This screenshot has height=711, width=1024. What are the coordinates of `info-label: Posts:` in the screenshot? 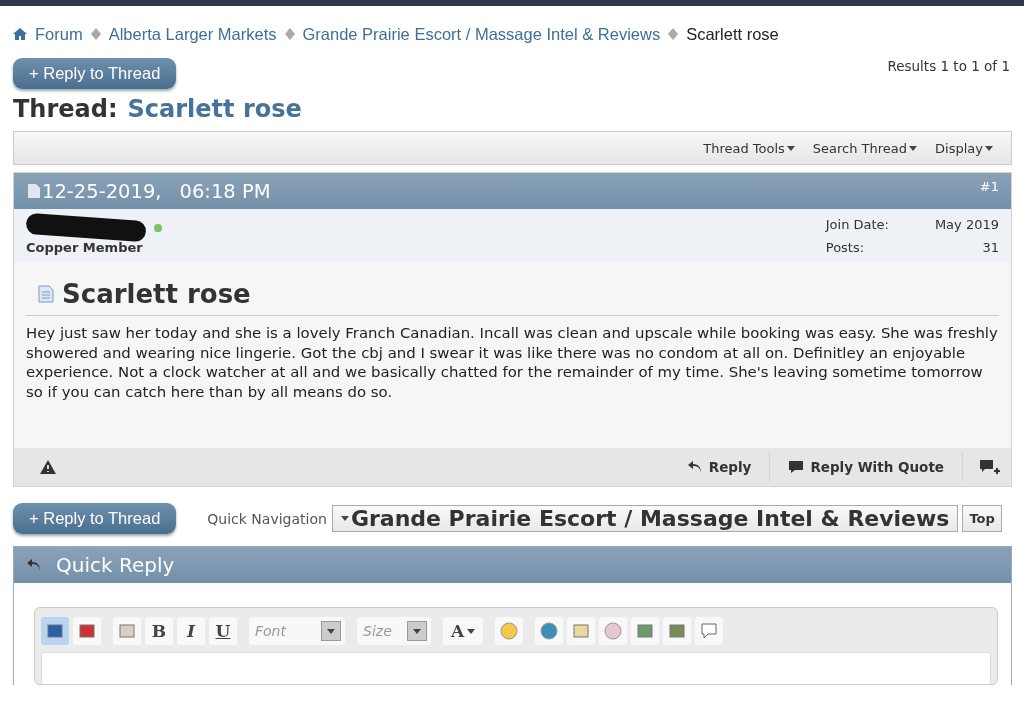 It's located at (845, 248).